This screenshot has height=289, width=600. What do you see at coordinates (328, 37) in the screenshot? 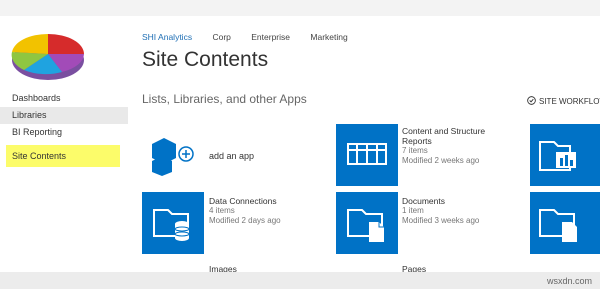
I see `topnav-marketing: Marketing` at bounding box center [328, 37].